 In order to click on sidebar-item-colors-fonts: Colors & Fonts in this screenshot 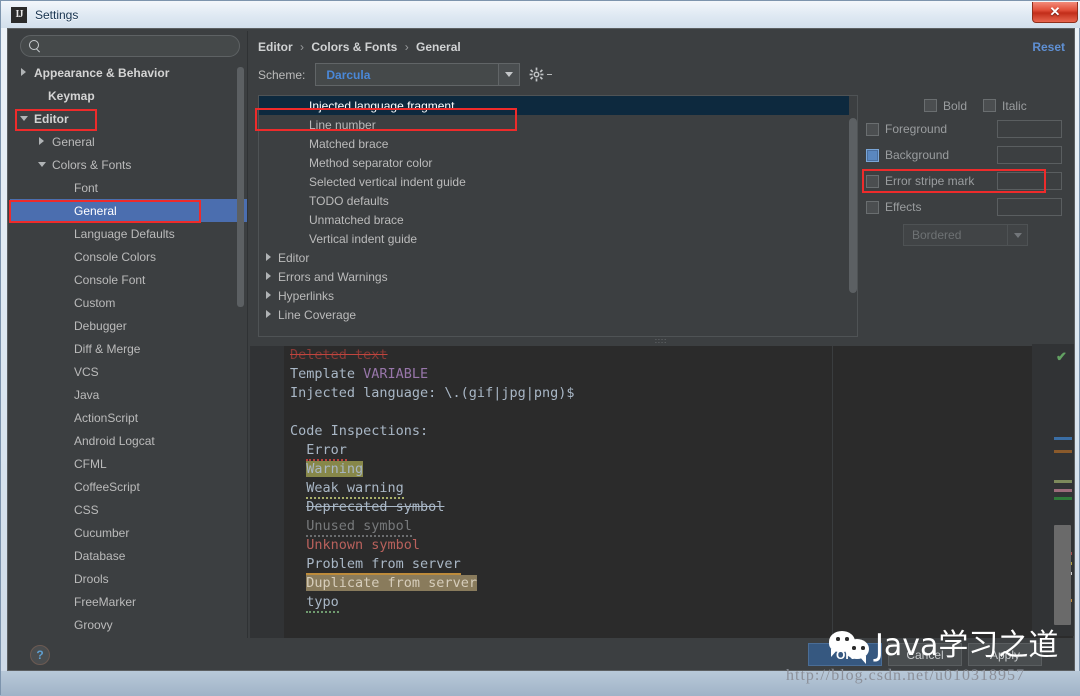, I will do `click(128, 164)`.